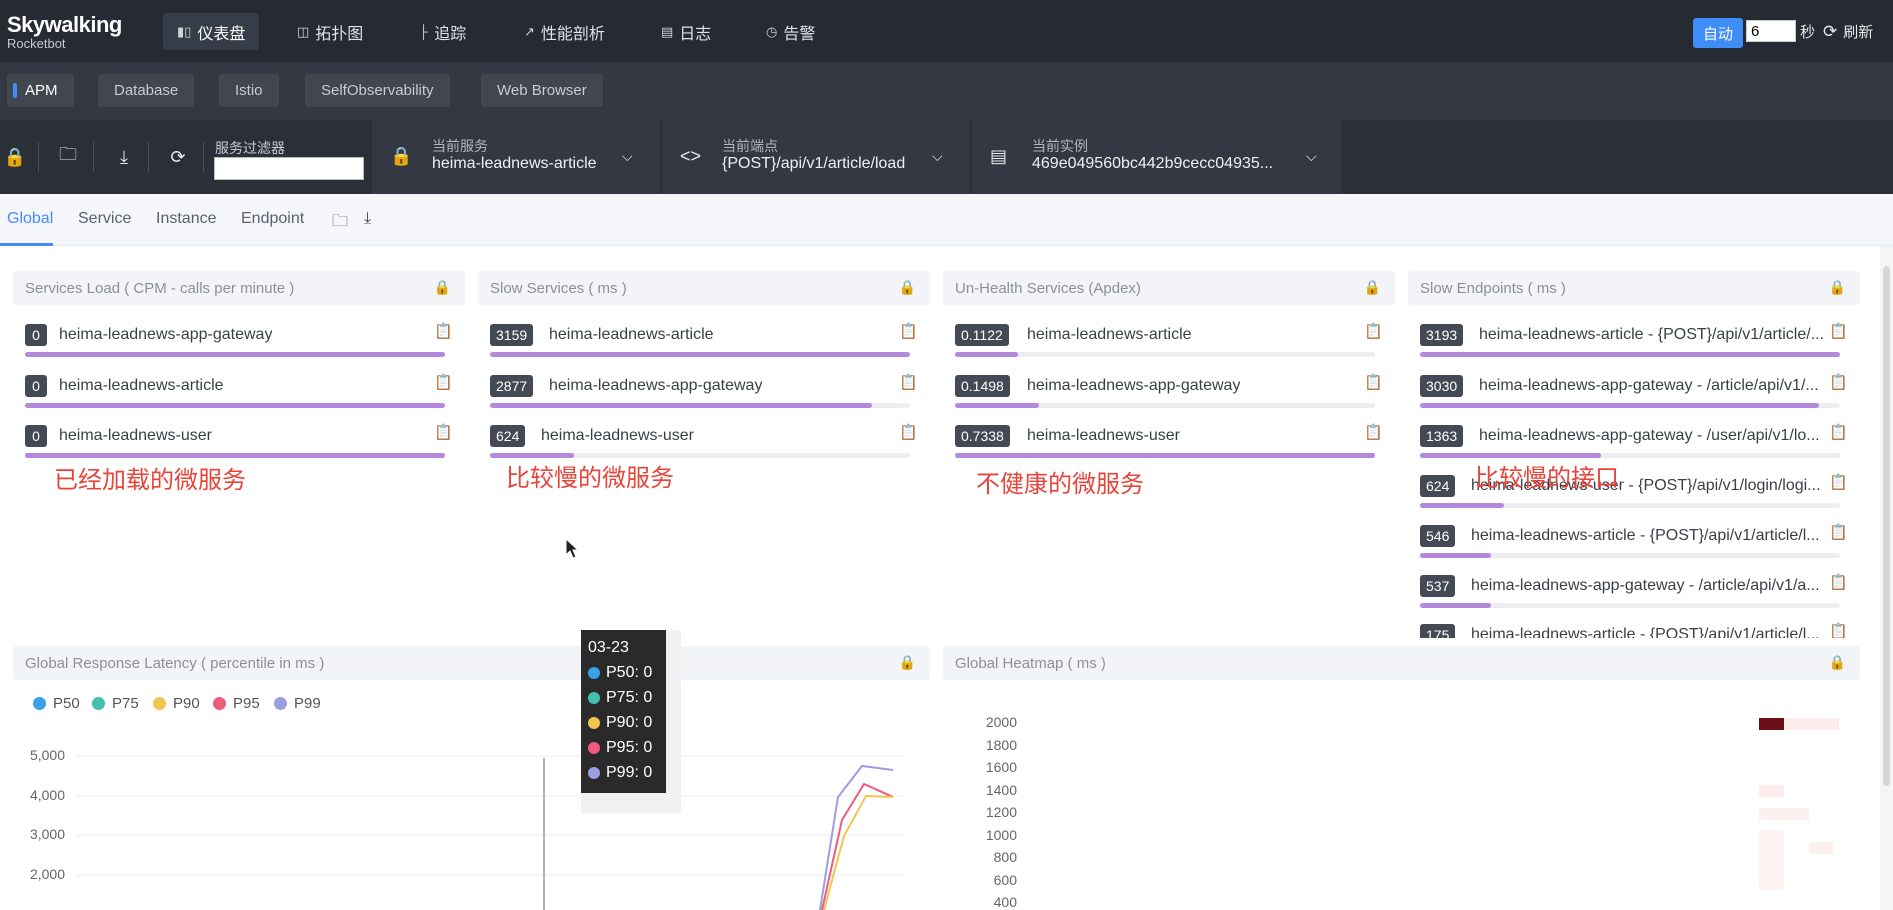 Image resolution: width=1893 pixels, height=910 pixels. Describe the element at coordinates (704, 390) in the screenshot. I see `list-item: 2877 heima-leadnews-app-gateway 📋` at that location.